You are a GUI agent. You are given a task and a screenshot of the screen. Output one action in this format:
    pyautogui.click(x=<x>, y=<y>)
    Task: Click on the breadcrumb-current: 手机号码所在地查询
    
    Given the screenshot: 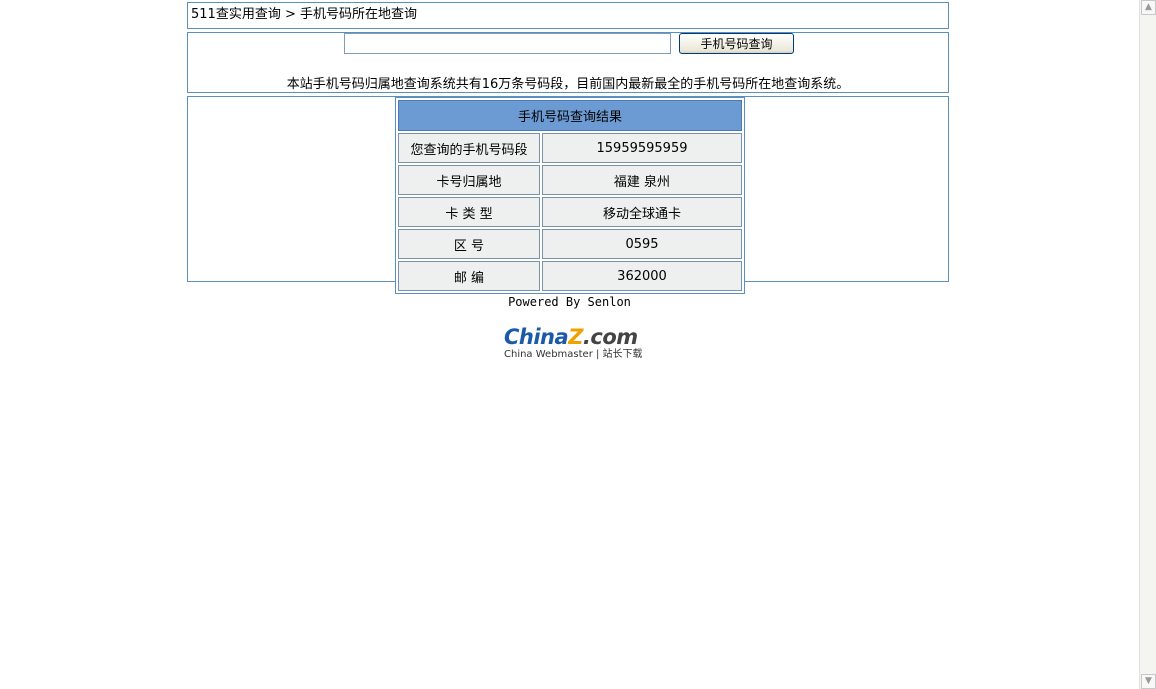 What is the action you would take?
    pyautogui.click(x=359, y=14)
    